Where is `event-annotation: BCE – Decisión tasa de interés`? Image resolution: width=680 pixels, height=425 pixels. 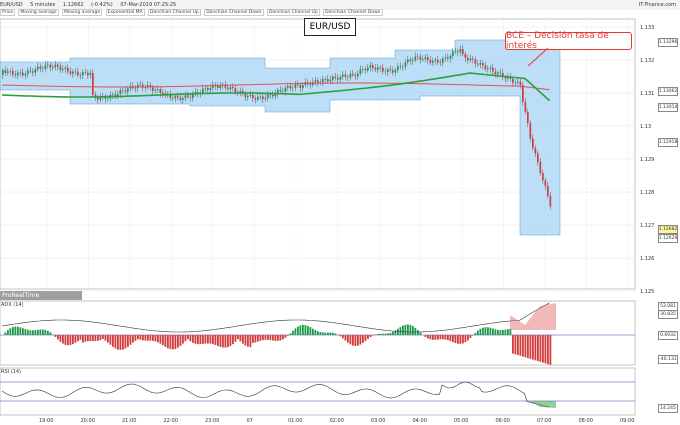
event-annotation: BCE – Decisión tasa de interés is located at coordinates (568, 41).